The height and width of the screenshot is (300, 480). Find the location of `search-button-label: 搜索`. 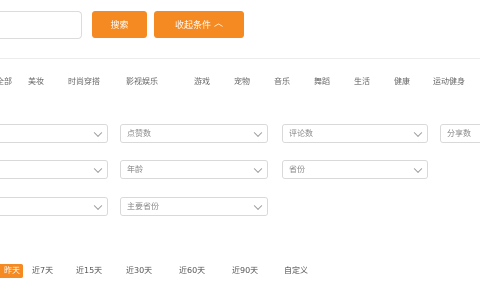

search-button-label: 搜索 is located at coordinates (119, 26).